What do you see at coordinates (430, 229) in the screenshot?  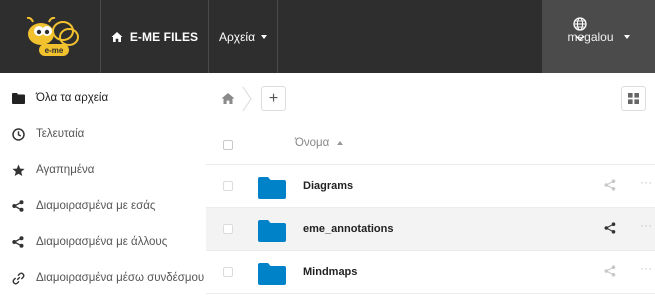 I see `table-row: eme_annotations ···` at bounding box center [430, 229].